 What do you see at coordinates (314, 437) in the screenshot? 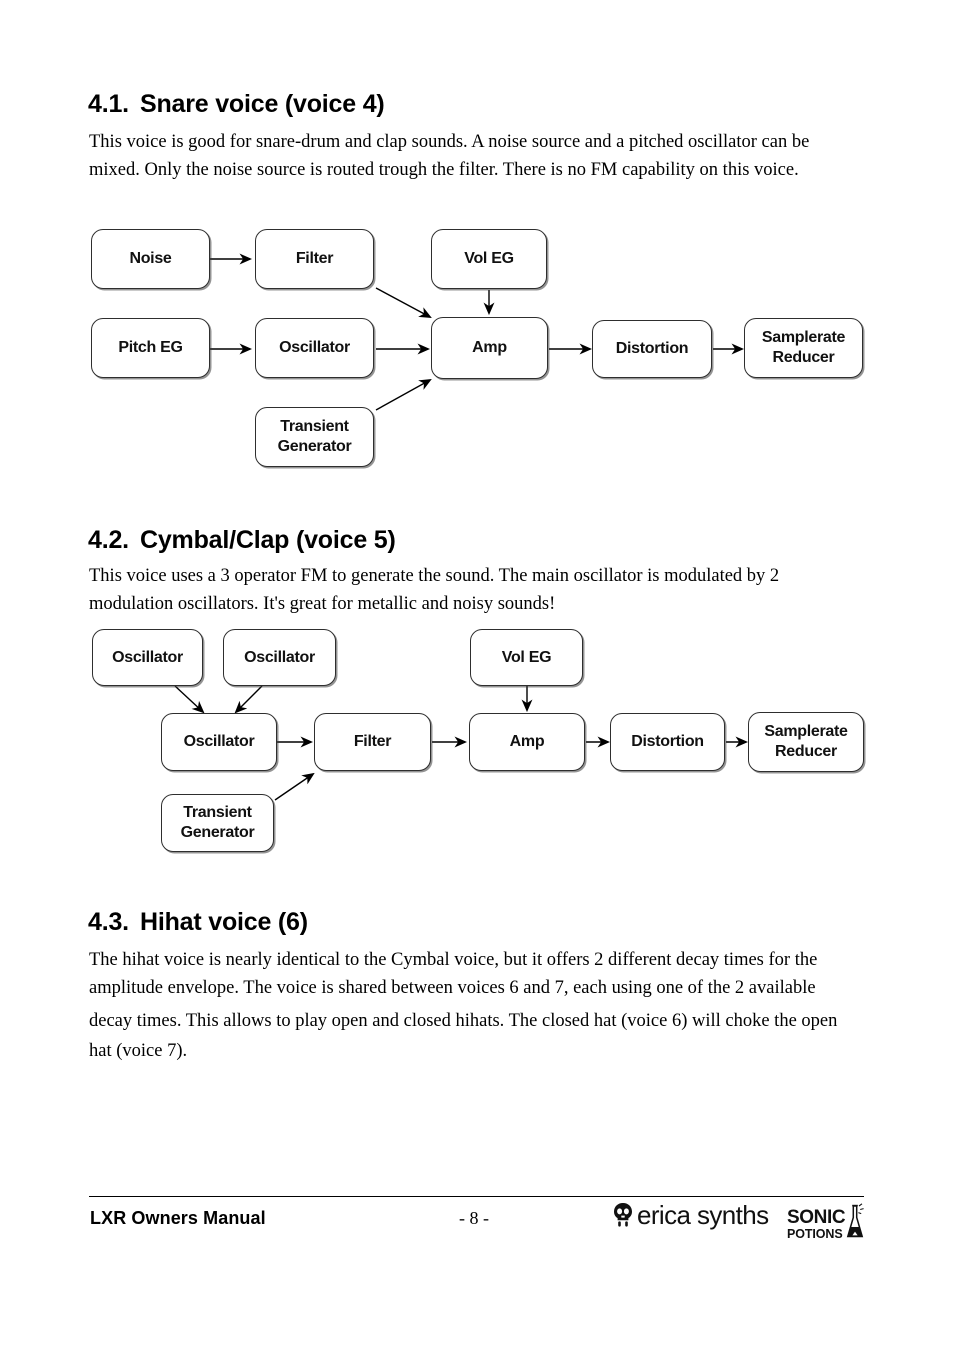
I see `node-transient-generator: Transient Generator` at bounding box center [314, 437].